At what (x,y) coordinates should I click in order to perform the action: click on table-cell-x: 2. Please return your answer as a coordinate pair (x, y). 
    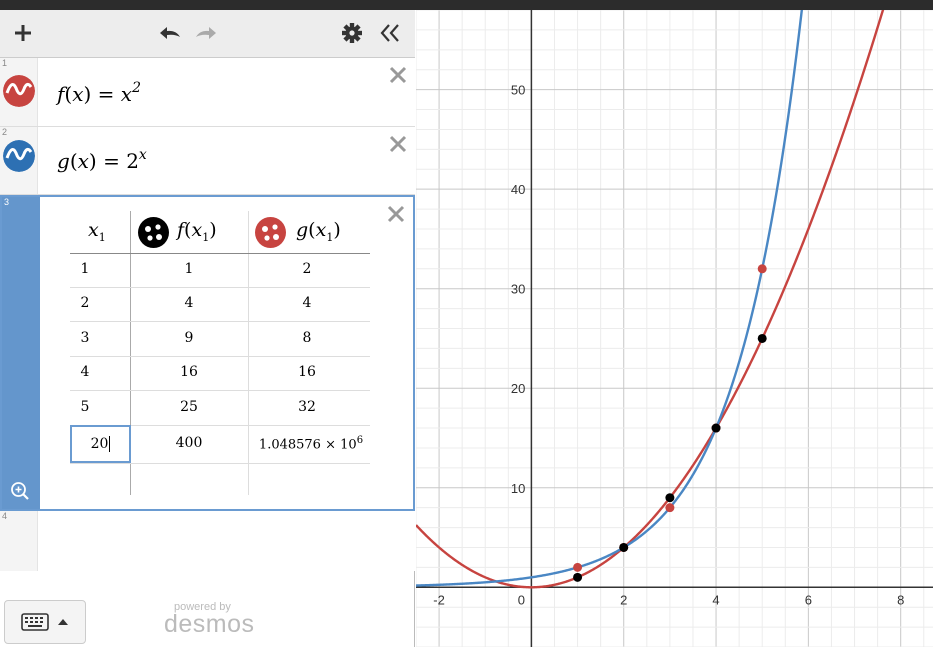
    Looking at the image, I should click on (85, 303).